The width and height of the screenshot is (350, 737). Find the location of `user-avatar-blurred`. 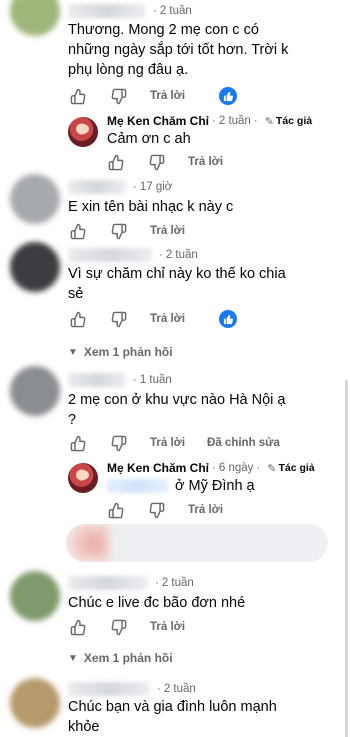

user-avatar-blurred is located at coordinates (89, 543).